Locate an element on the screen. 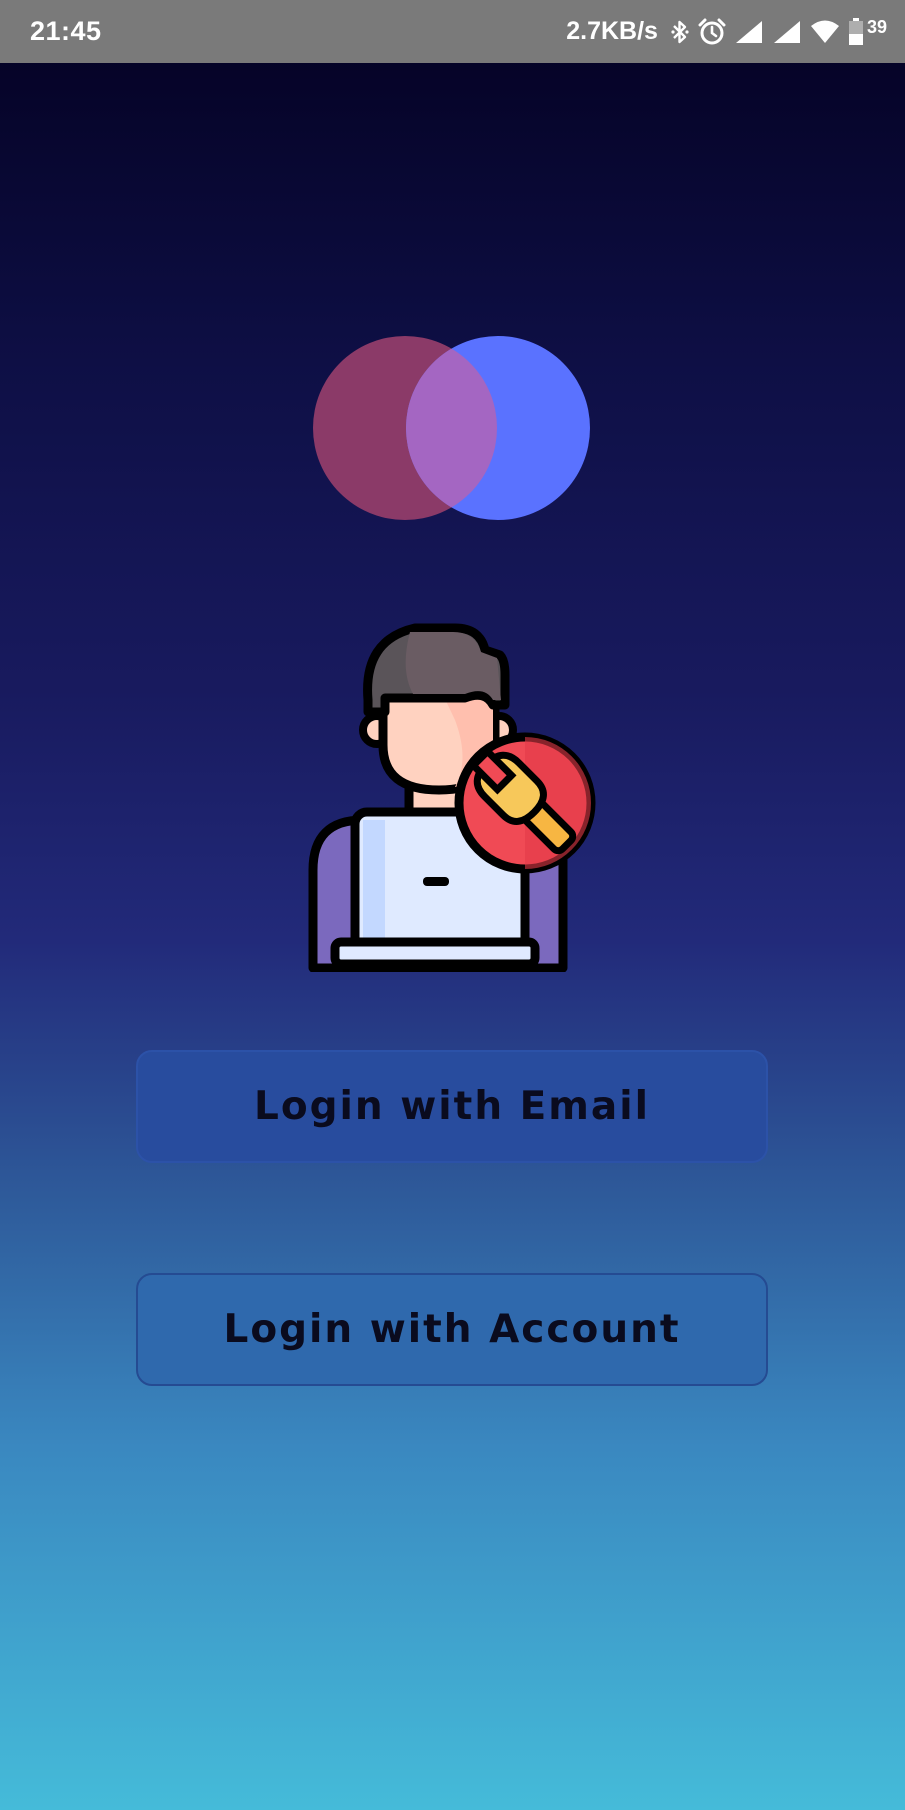 This screenshot has width=905, height=1810. tech-support-person-with-wrench-icon is located at coordinates (452, 797).